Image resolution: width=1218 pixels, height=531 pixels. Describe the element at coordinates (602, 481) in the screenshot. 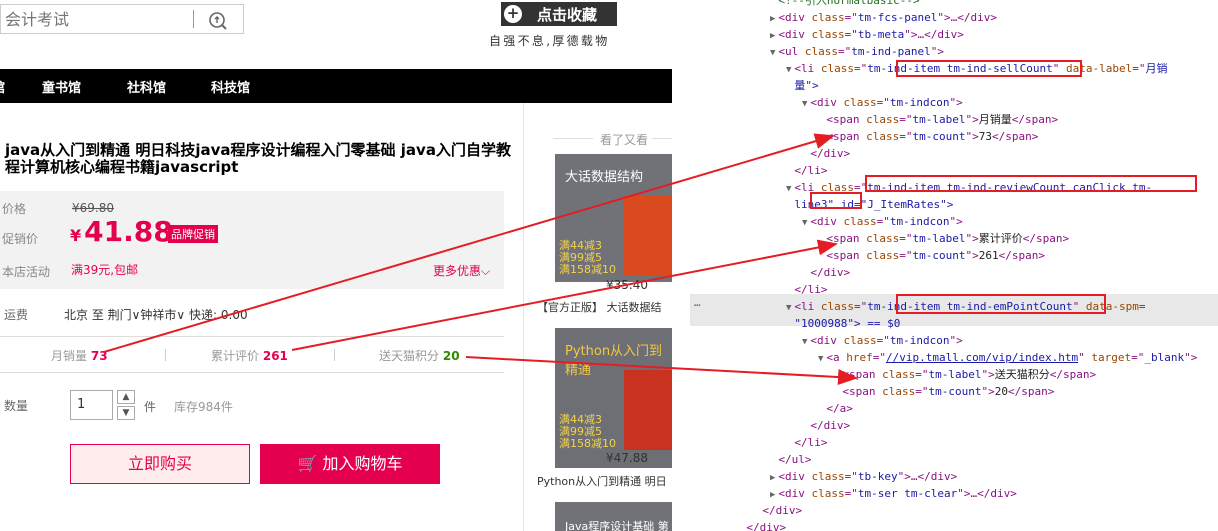

I see `recommended-item-name: Python从入门到精通 明日` at that location.